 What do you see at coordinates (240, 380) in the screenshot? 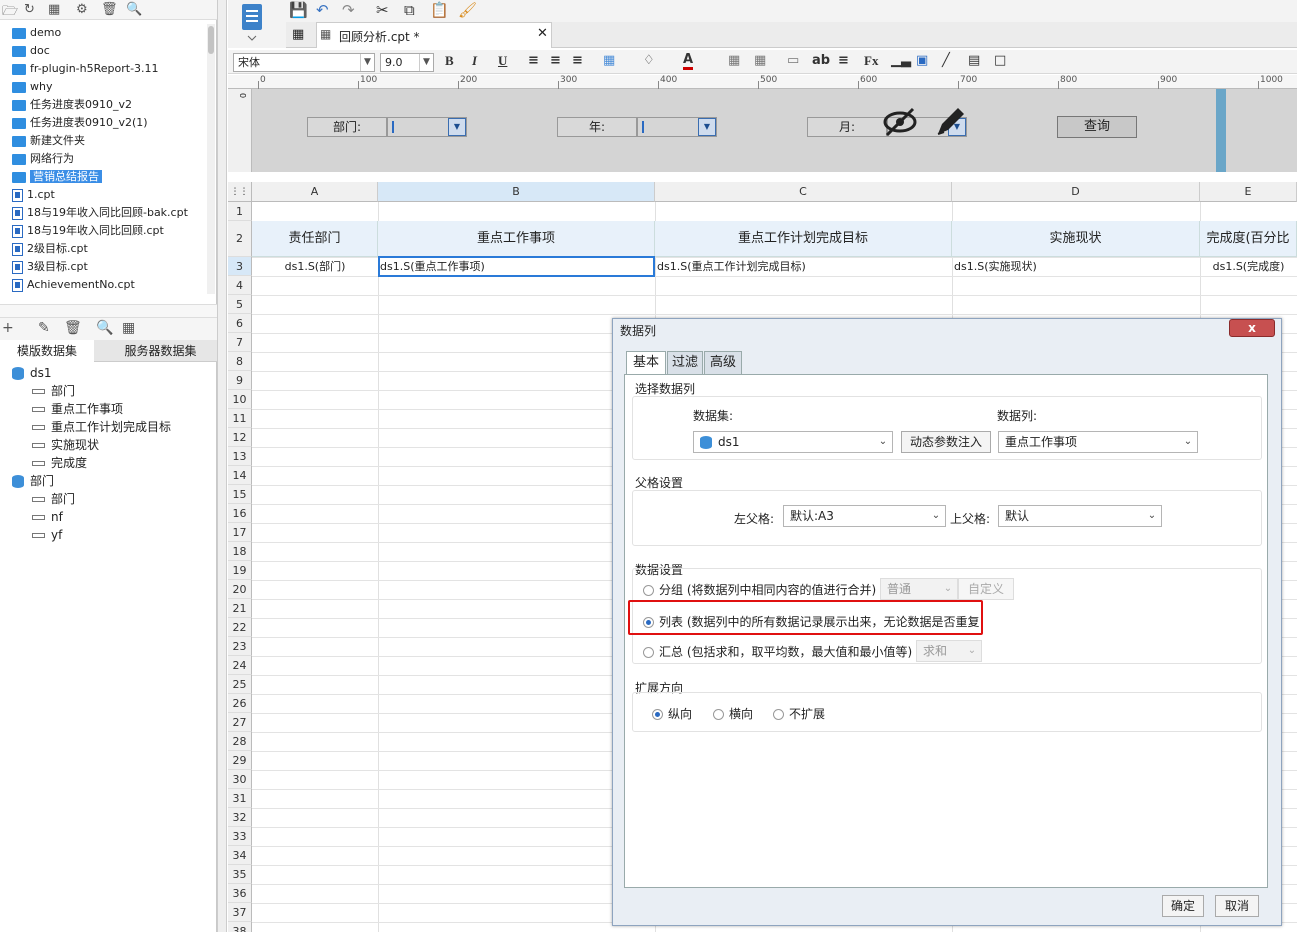
I see `row-header: 9` at bounding box center [240, 380].